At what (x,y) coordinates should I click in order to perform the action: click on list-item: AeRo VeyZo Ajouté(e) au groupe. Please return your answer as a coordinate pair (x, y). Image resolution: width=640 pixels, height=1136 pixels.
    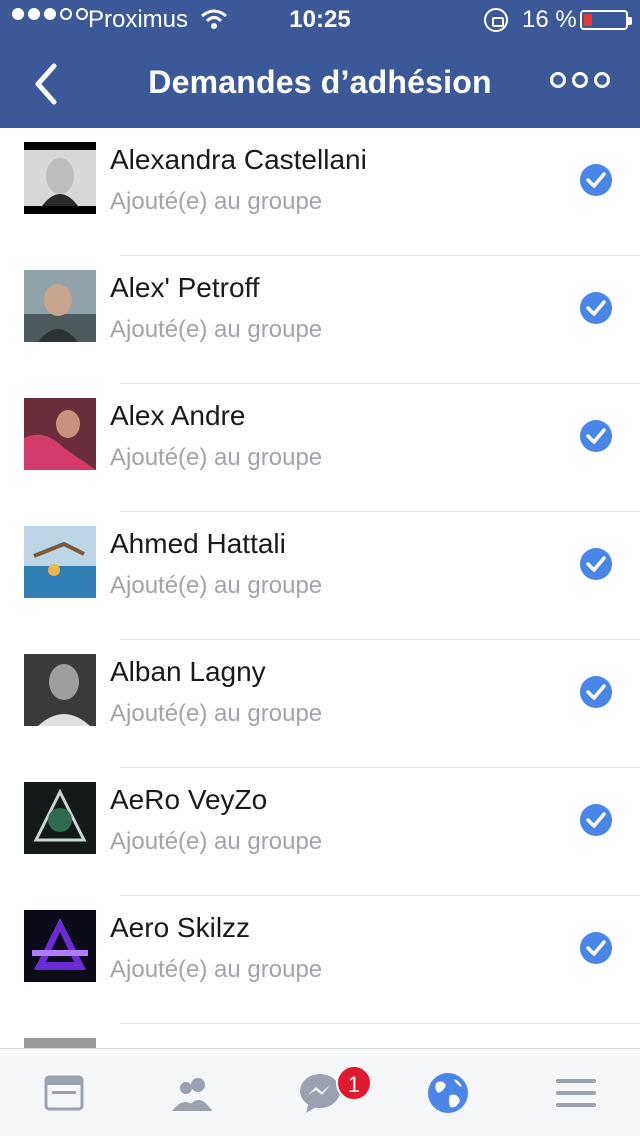
    Looking at the image, I should click on (320, 832).